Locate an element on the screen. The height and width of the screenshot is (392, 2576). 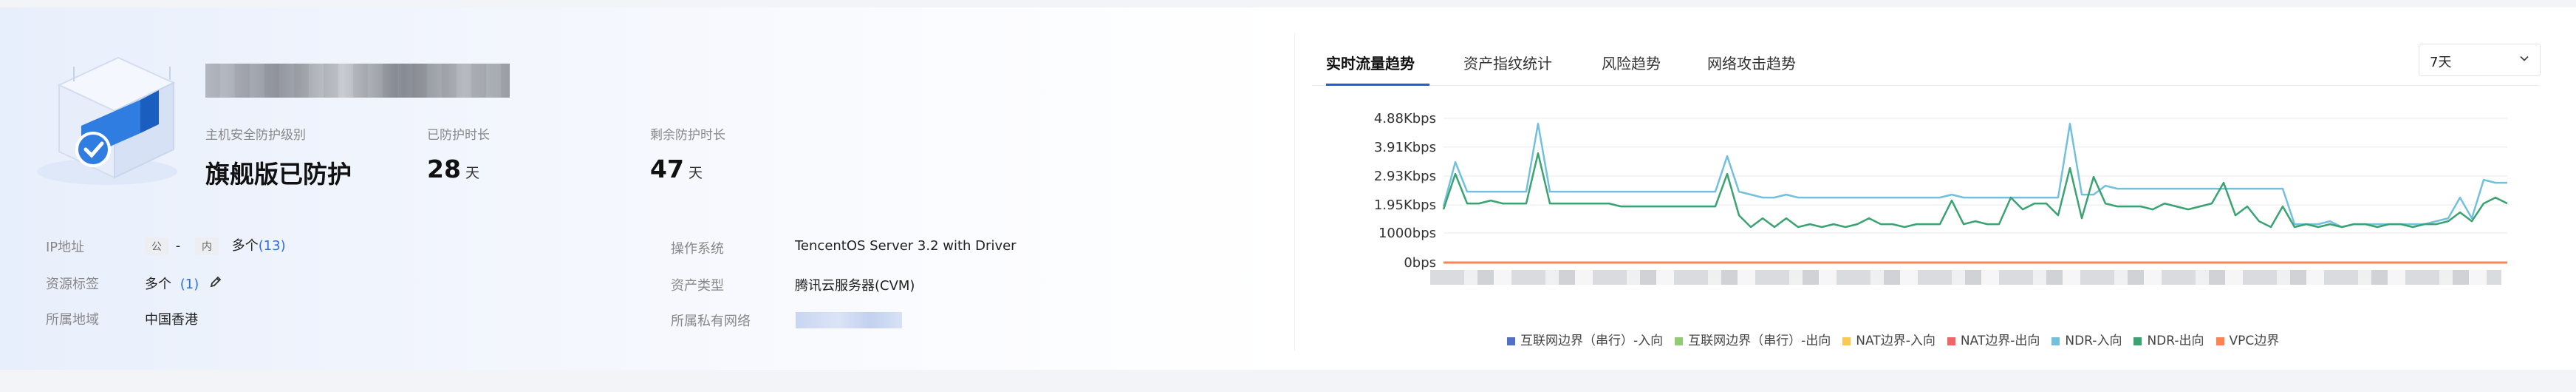
stat-label: 主机安全防护级别 is located at coordinates (256, 135).